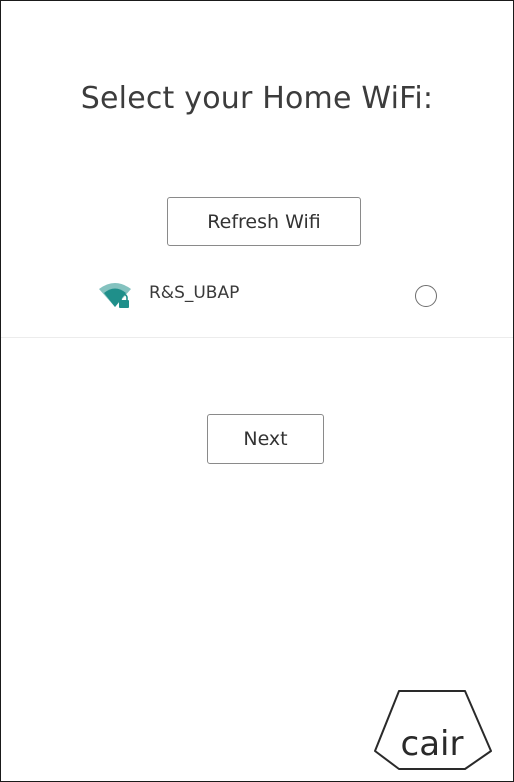 The width and height of the screenshot is (514, 782). Describe the element at coordinates (257, 98) in the screenshot. I see `page-title: Select your Home WiFi:` at that location.